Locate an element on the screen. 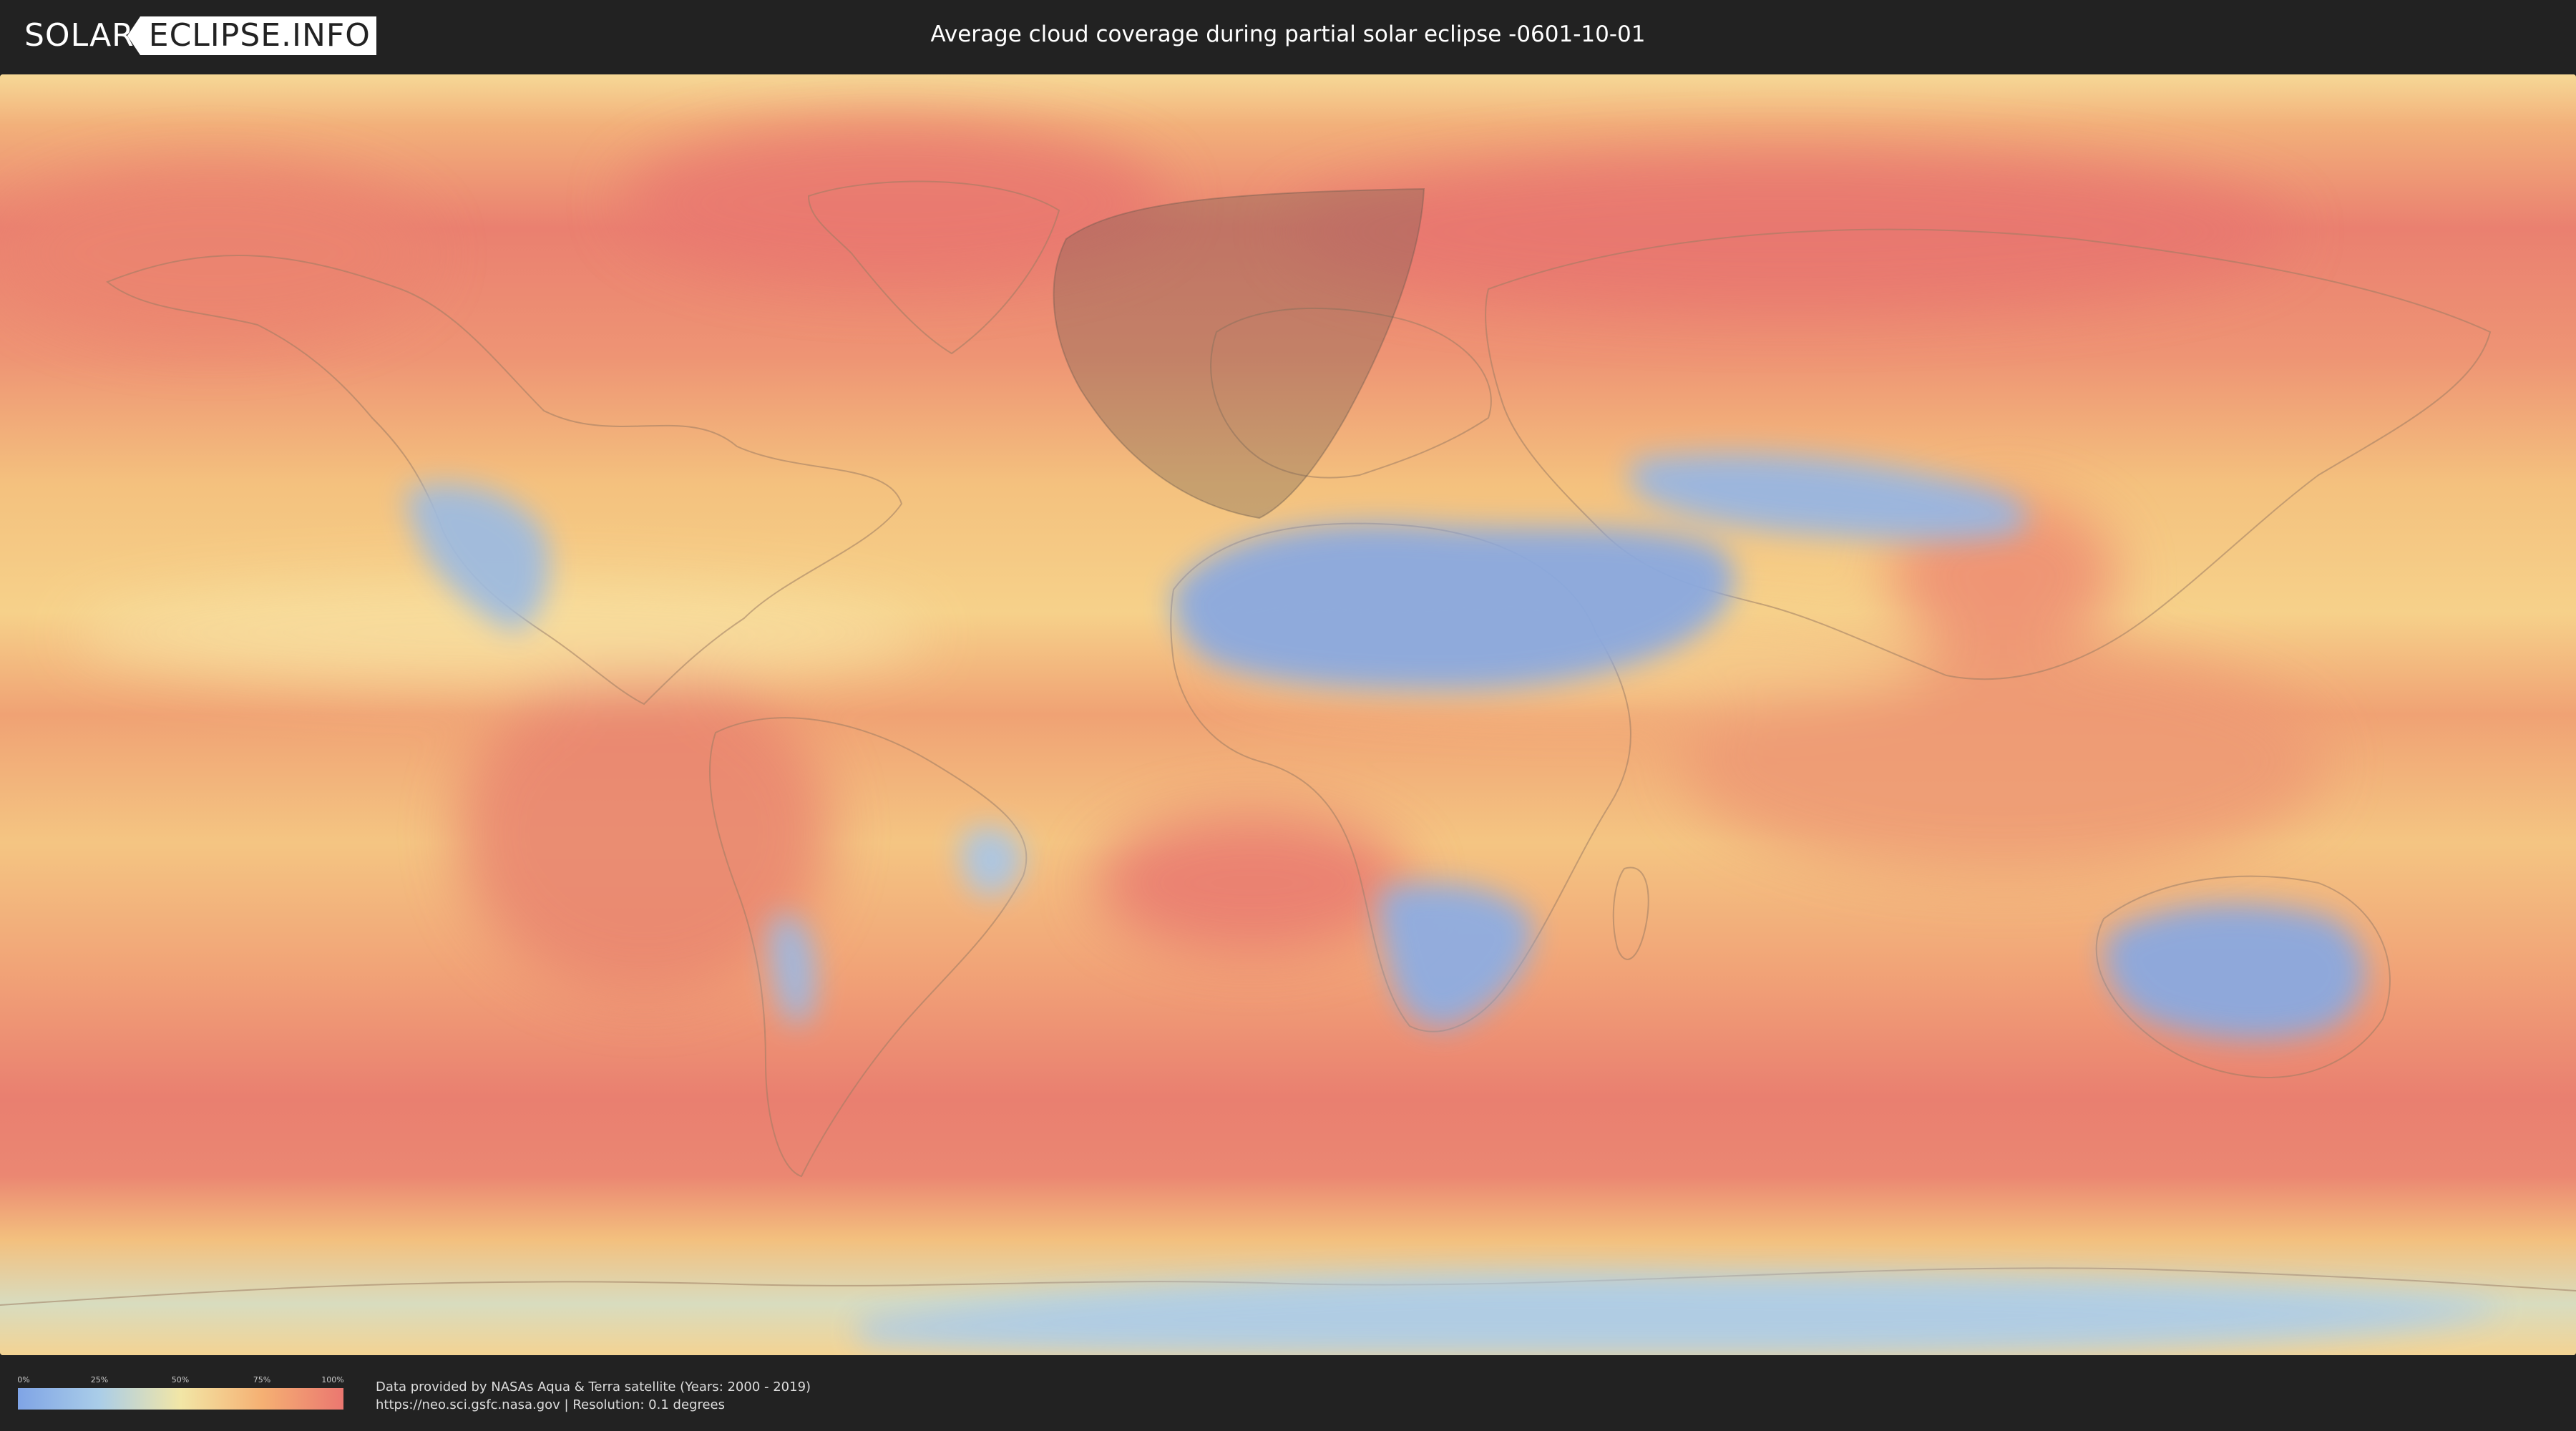 The height and width of the screenshot is (1431, 2576). legend-tick-50: 50% is located at coordinates (180, 1379).